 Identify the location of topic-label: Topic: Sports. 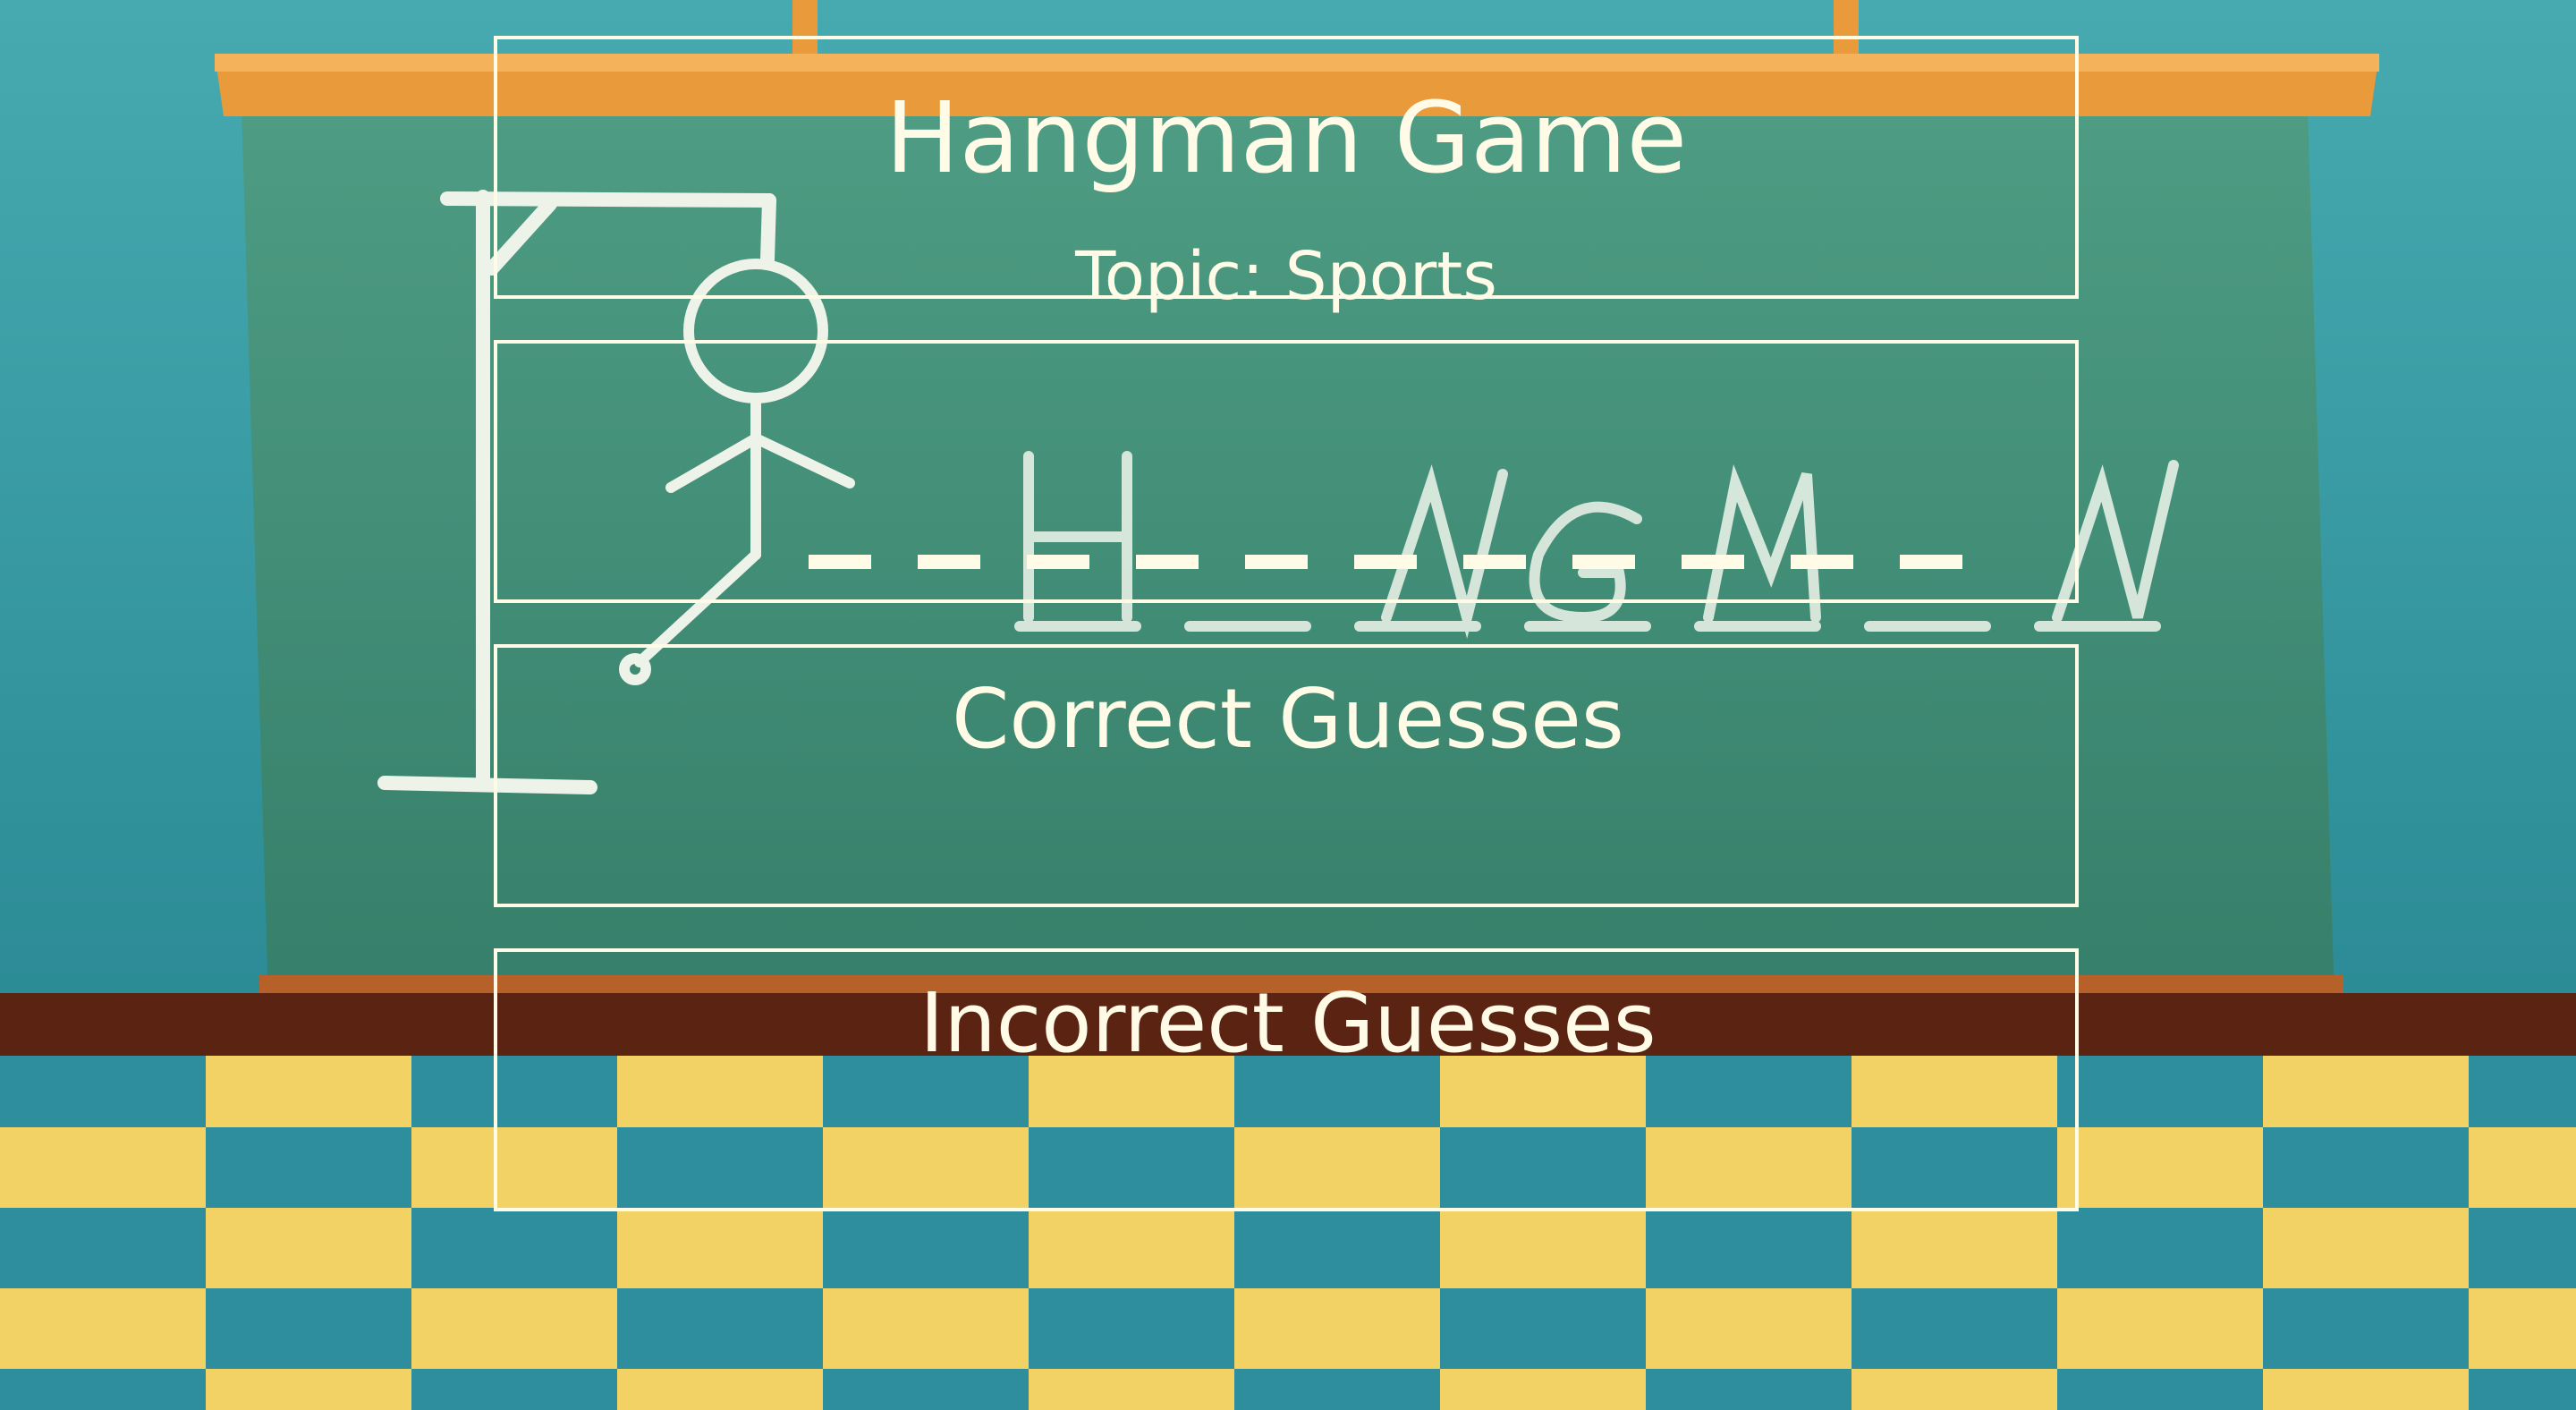
(1286, 277).